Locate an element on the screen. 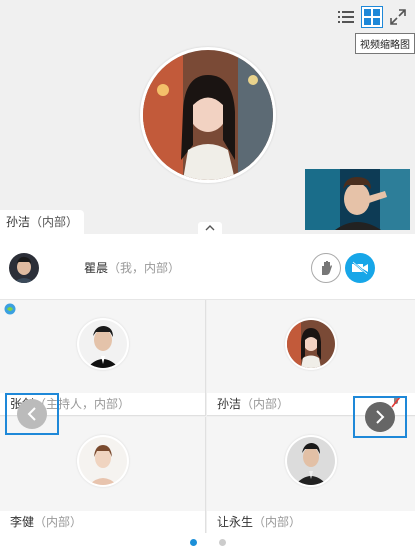 This screenshot has width=415, height=551. picture-in-picture-video is located at coordinates (357, 199).